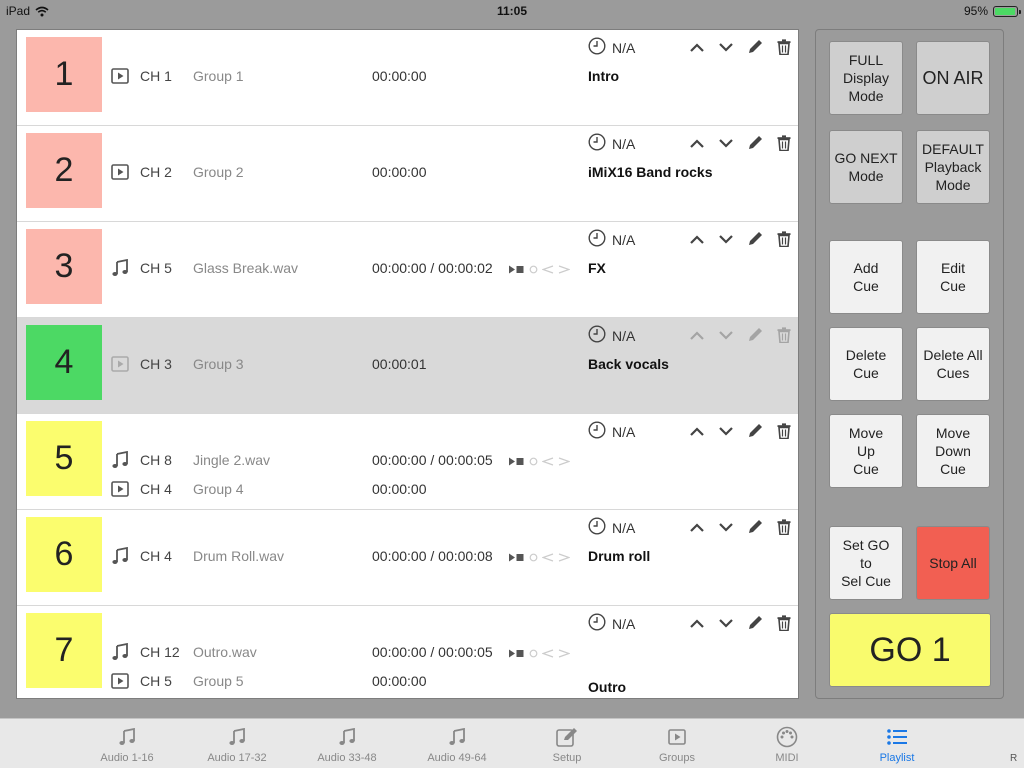  Describe the element at coordinates (64, 554) in the screenshot. I see `cue-number-tile: 6` at that location.